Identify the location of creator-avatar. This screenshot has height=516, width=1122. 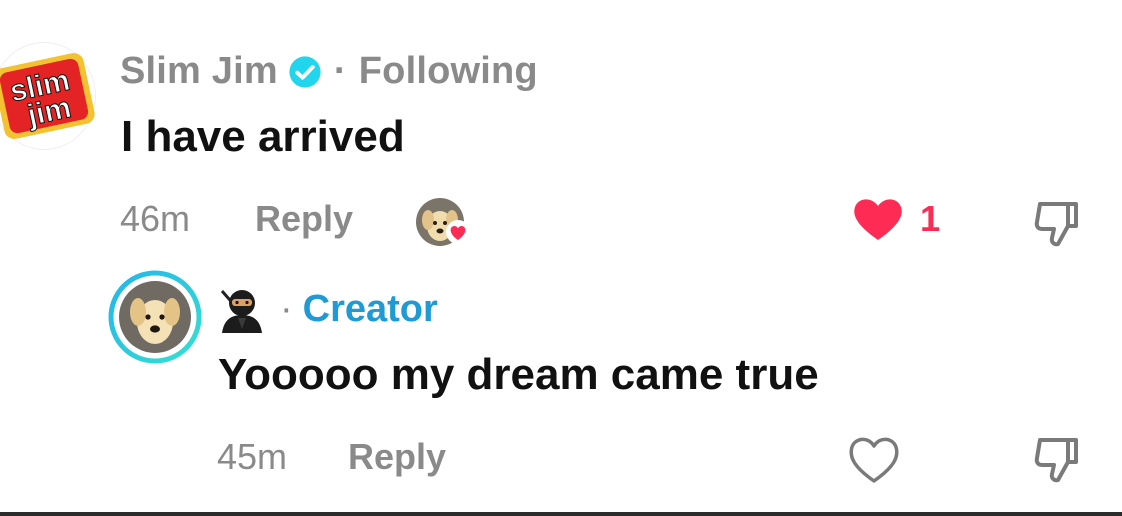
(155, 317).